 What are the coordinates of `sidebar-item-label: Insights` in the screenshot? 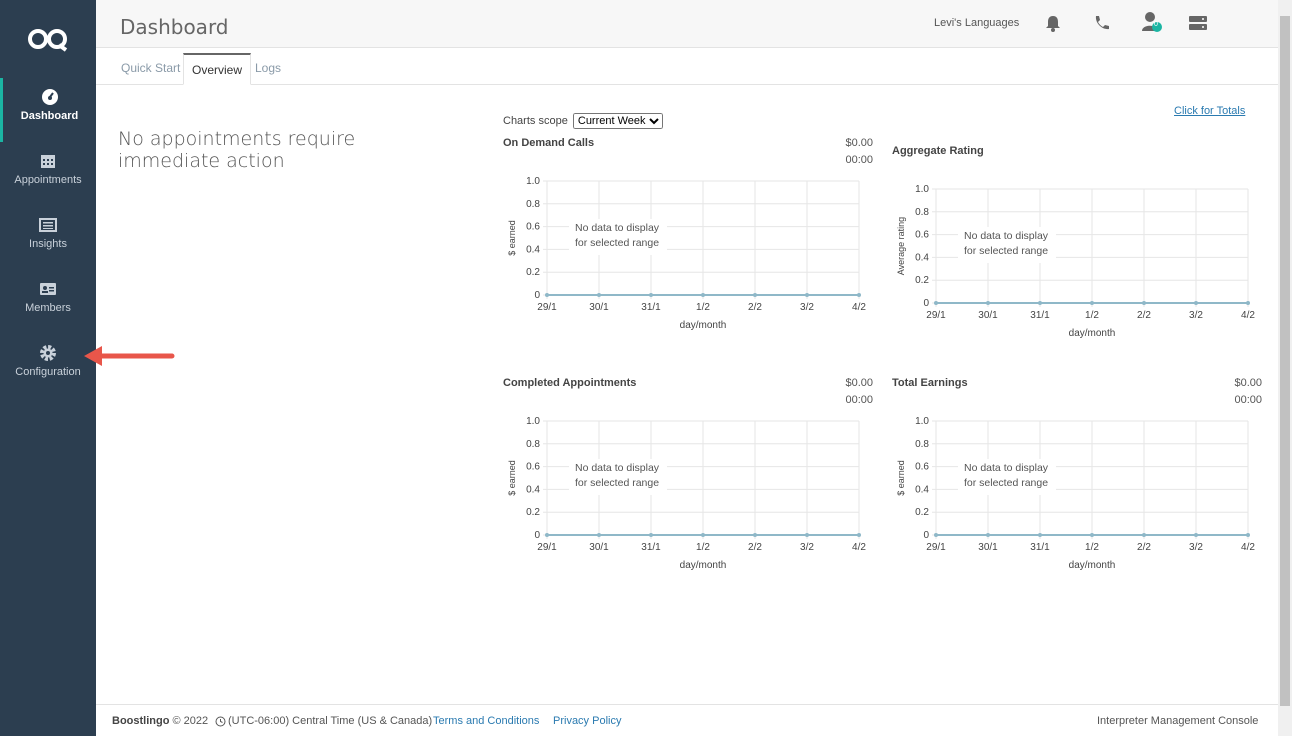 It's located at (48, 244).